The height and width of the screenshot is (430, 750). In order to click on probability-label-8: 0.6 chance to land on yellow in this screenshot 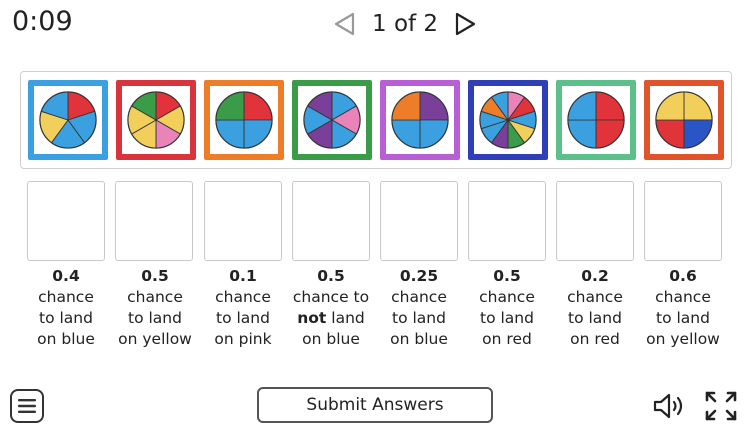, I will do `click(683, 308)`.